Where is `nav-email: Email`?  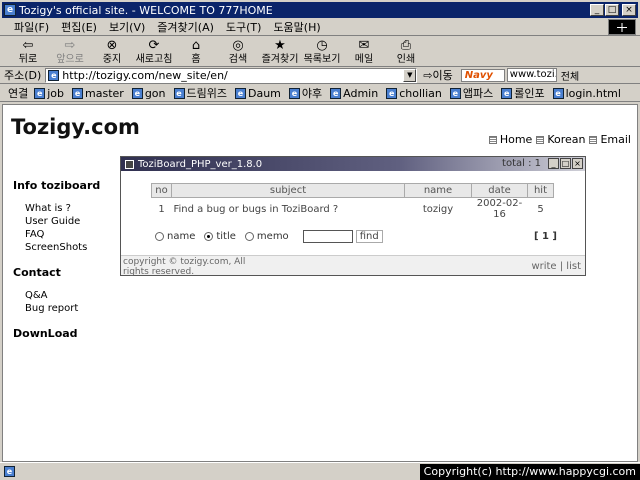 nav-email: Email is located at coordinates (610, 139).